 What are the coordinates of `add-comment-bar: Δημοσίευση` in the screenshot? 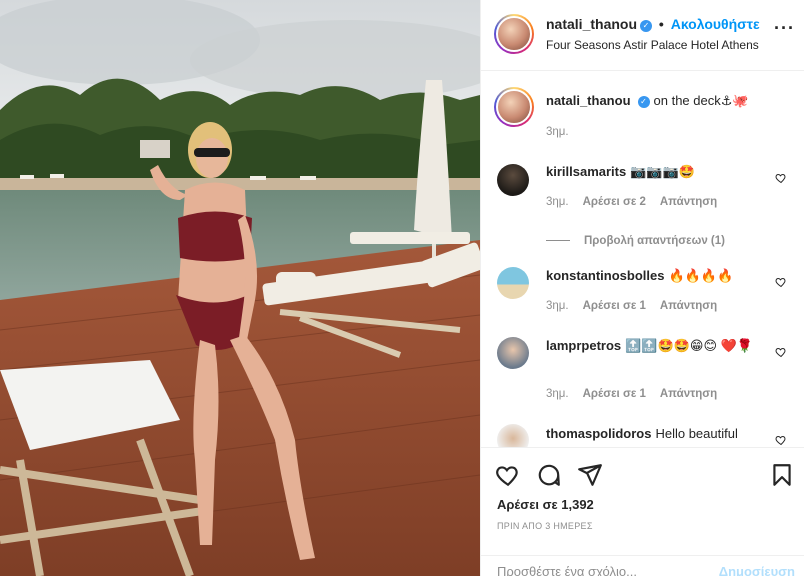 It's located at (642, 565).